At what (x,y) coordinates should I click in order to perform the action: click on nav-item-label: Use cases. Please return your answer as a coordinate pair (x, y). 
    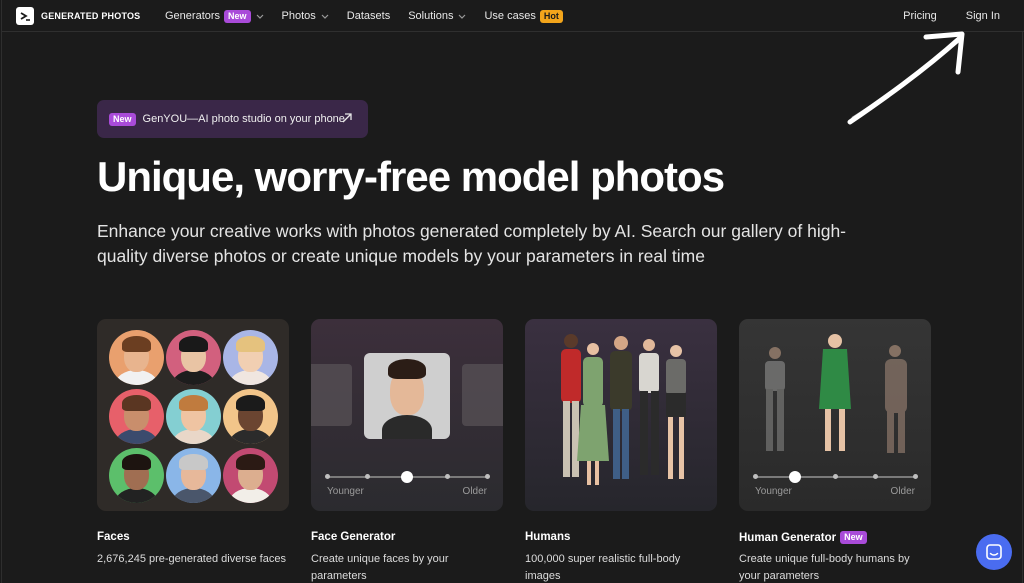
    Looking at the image, I should click on (510, 16).